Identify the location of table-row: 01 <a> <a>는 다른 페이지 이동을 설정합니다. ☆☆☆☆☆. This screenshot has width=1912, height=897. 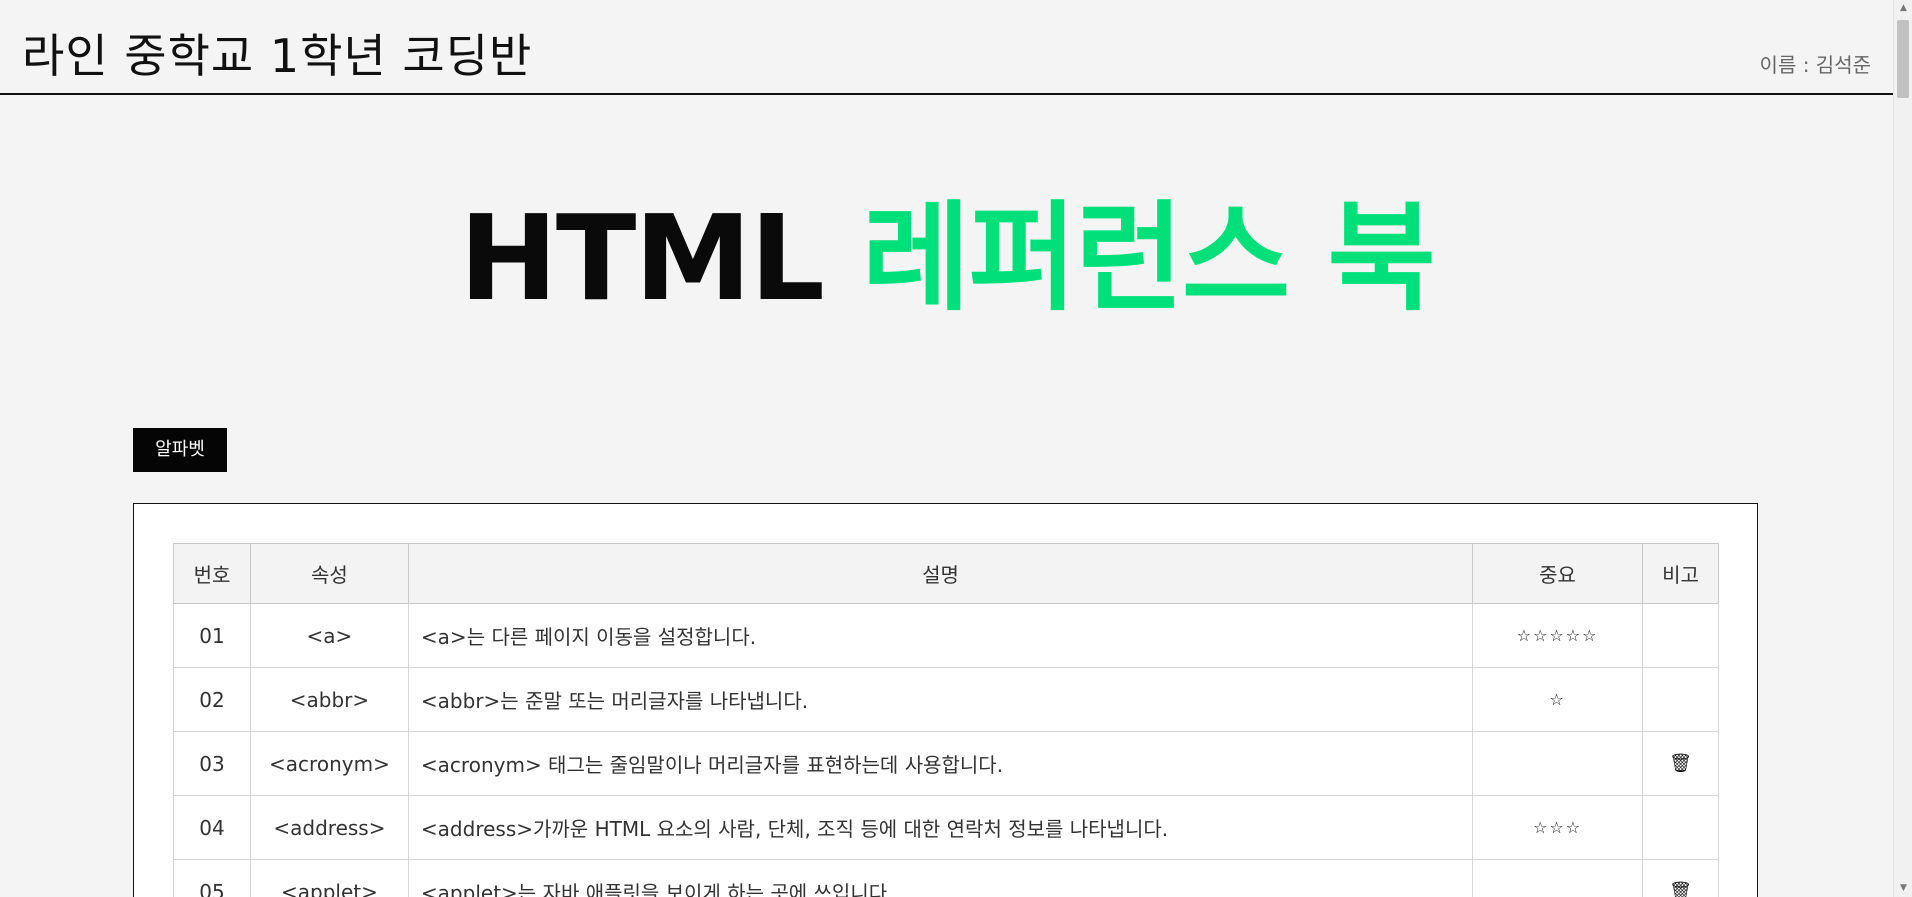
(946, 635).